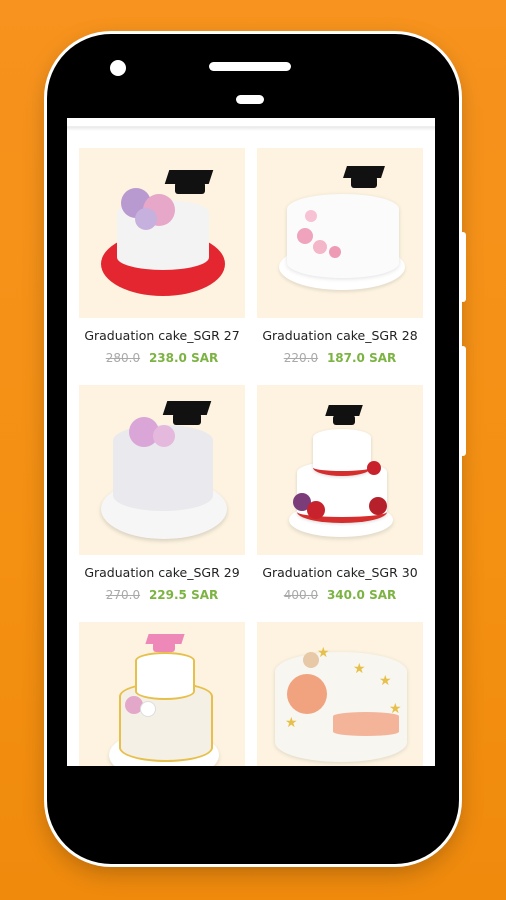  I want to click on product-image: ★ ★ ★ ★ ★, so click(340, 694).